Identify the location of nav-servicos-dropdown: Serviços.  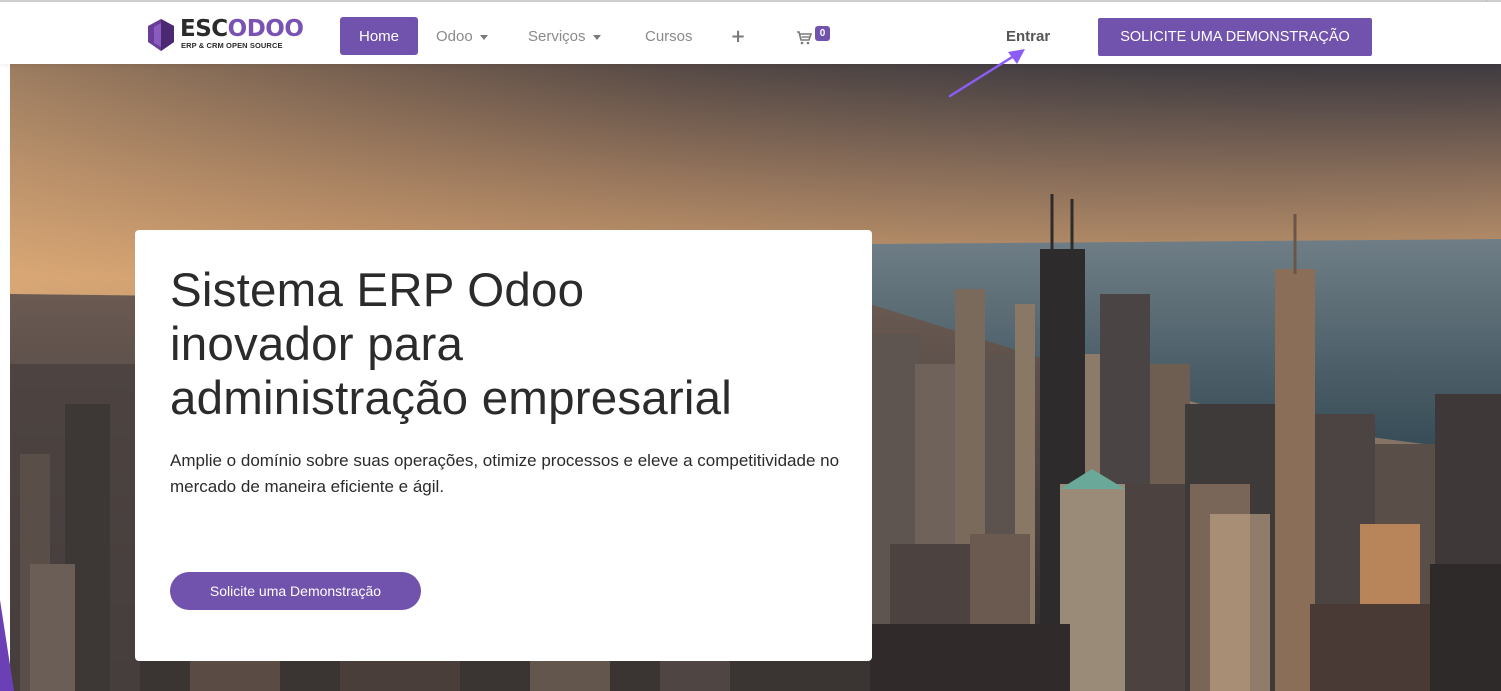
(564, 36).